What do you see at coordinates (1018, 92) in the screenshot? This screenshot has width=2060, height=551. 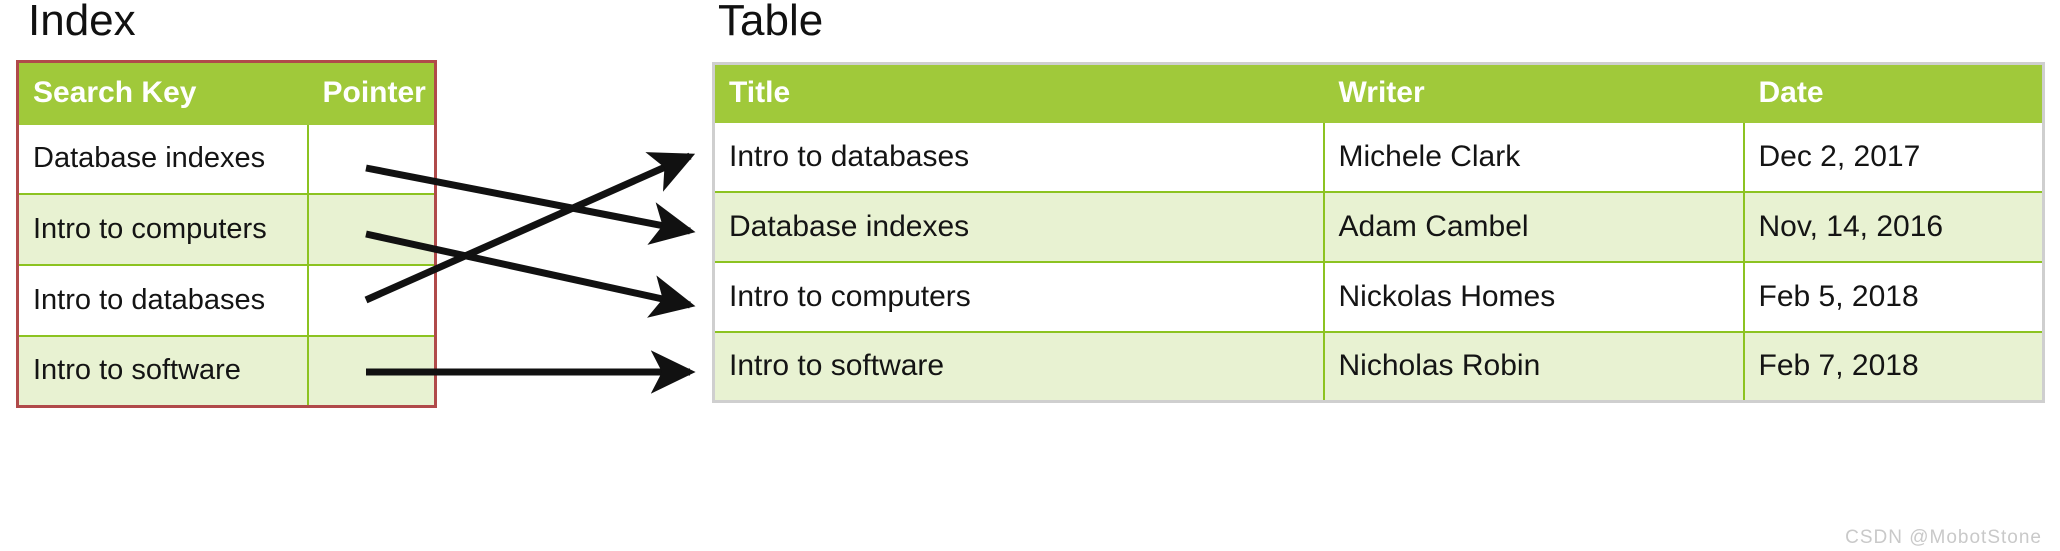 I see `records-column-header-title: Title` at bounding box center [1018, 92].